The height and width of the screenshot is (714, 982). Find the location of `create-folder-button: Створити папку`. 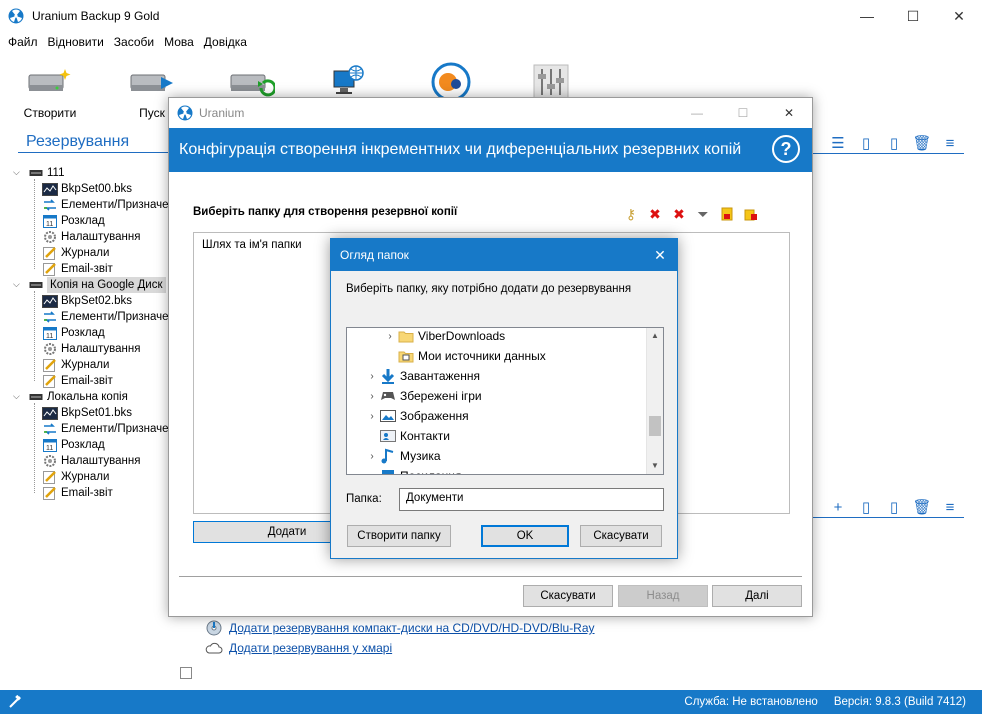

create-folder-button: Створити папку is located at coordinates (399, 536).